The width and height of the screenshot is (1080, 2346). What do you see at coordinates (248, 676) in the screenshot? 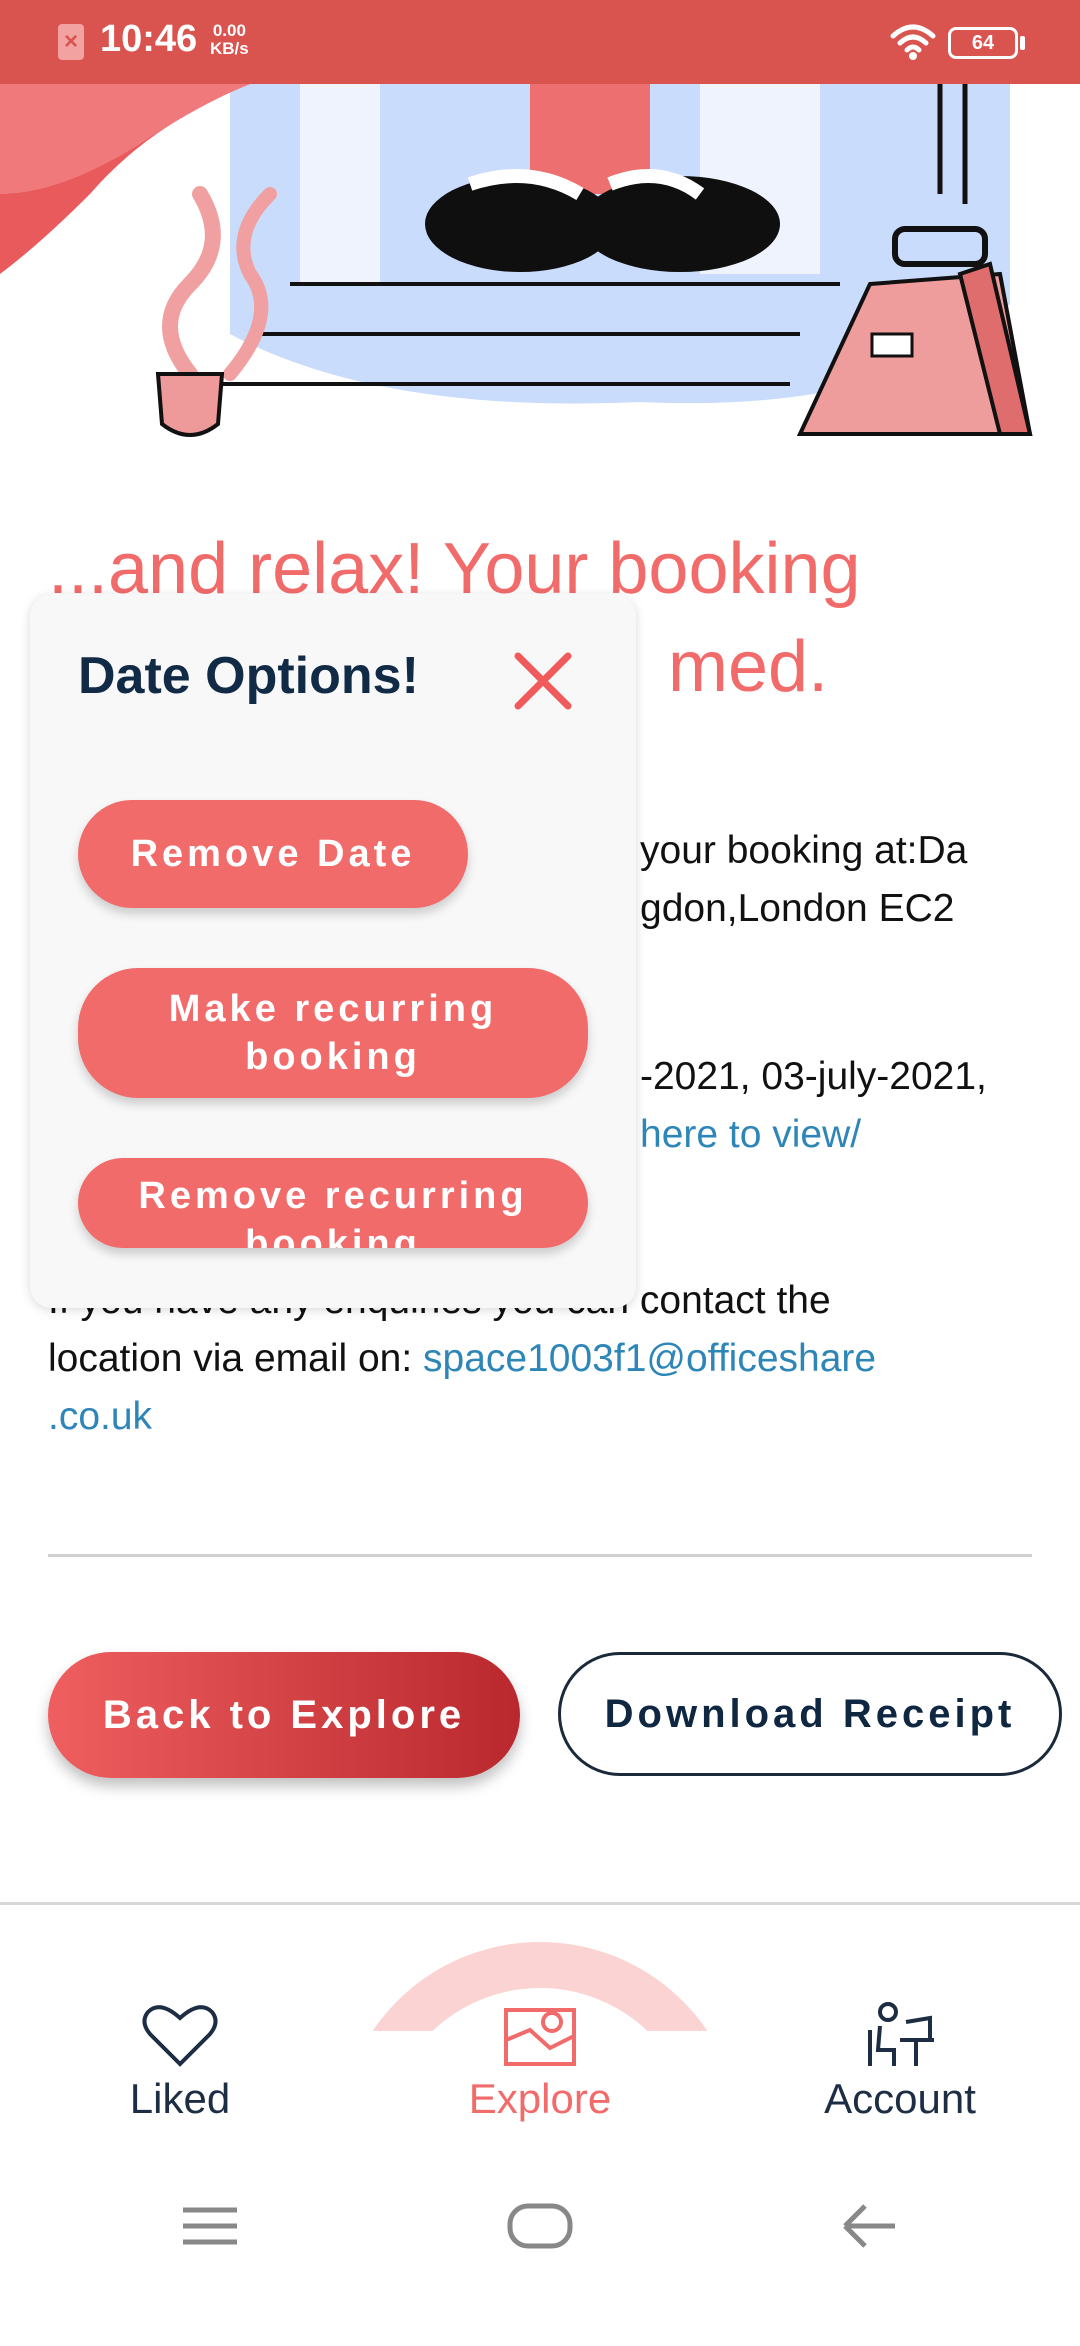
I see `dialog-title: Date Options!` at bounding box center [248, 676].